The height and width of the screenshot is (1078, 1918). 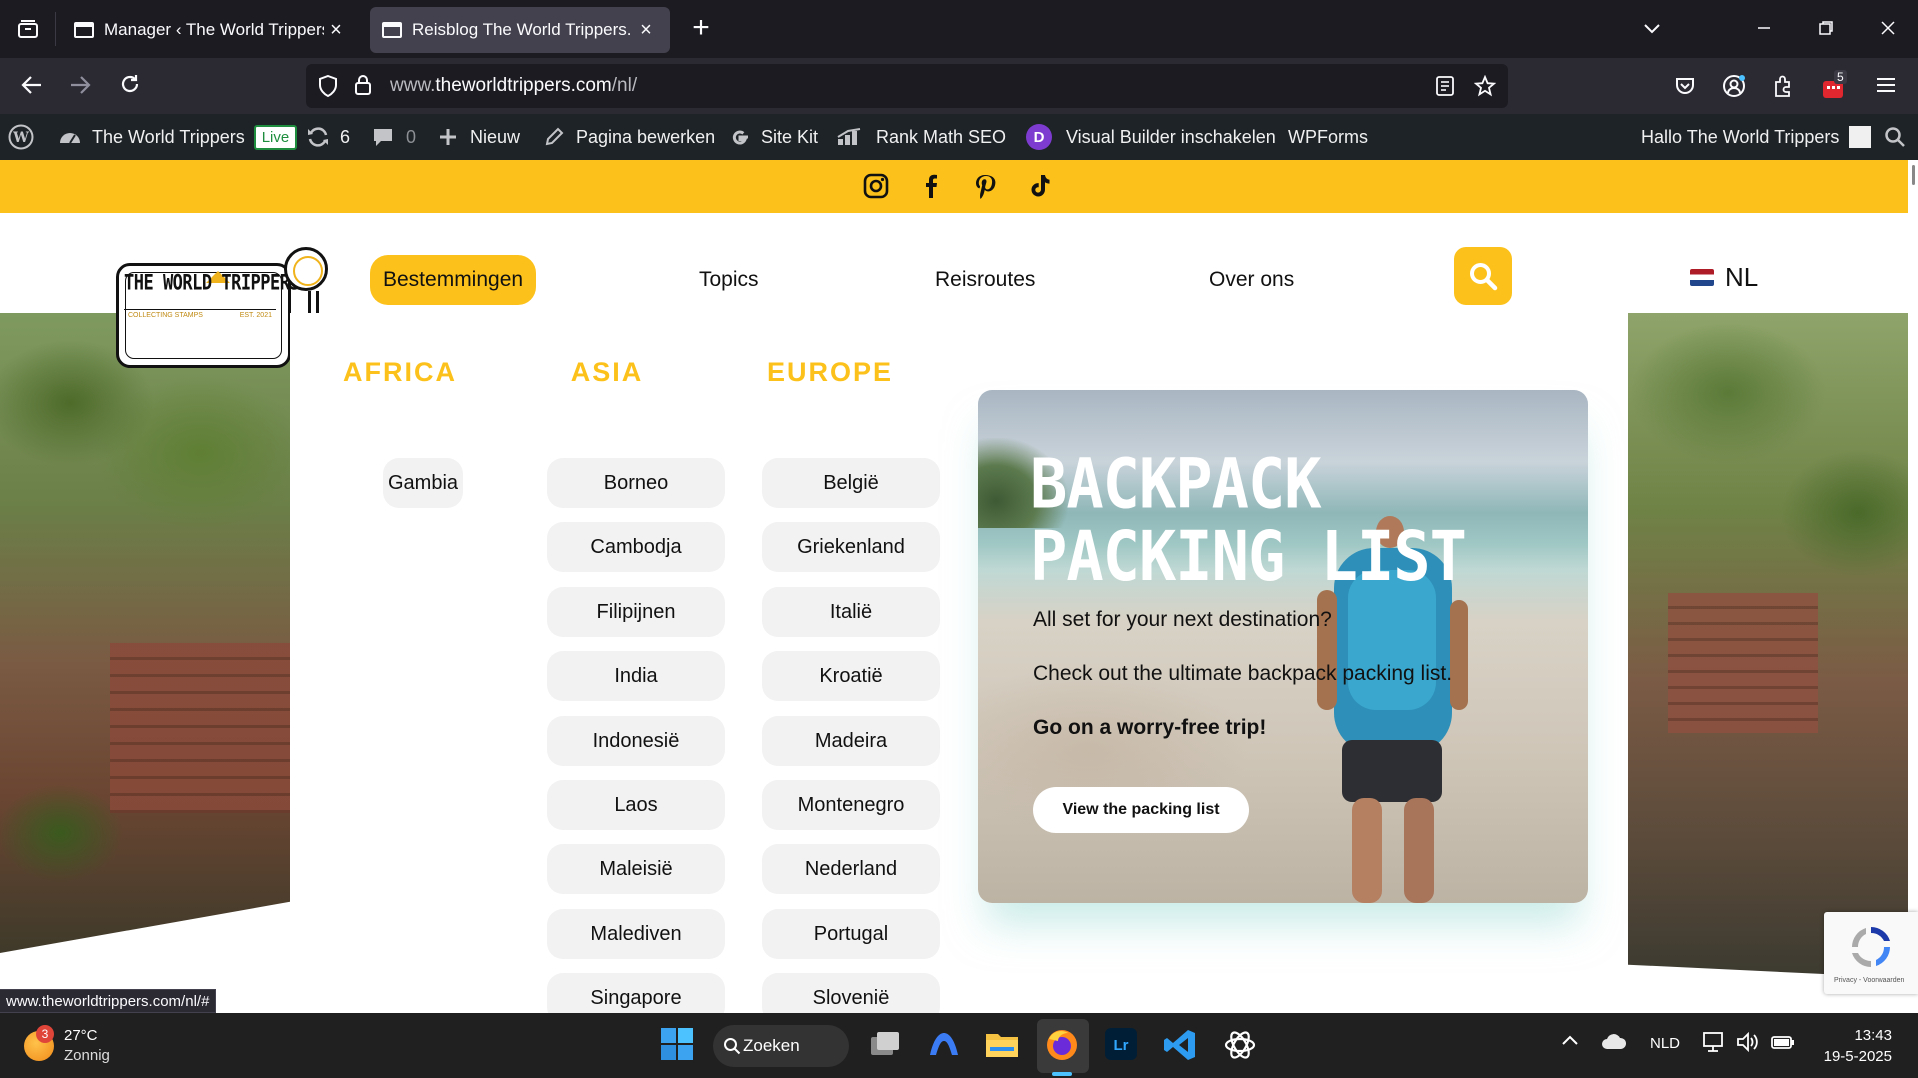 I want to click on lock-icon, so click(x=363, y=85).